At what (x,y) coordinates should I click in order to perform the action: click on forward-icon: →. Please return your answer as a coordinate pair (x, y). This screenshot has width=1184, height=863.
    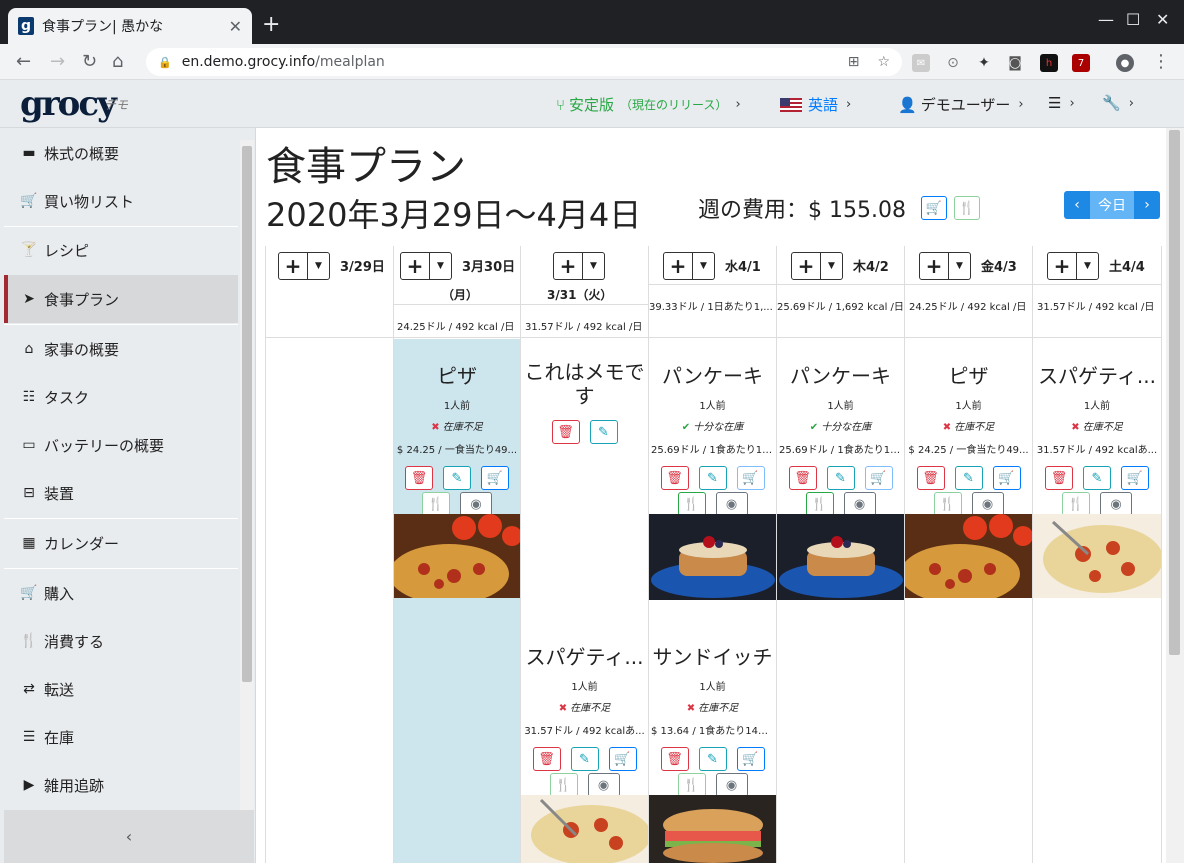
    Looking at the image, I should click on (57, 61).